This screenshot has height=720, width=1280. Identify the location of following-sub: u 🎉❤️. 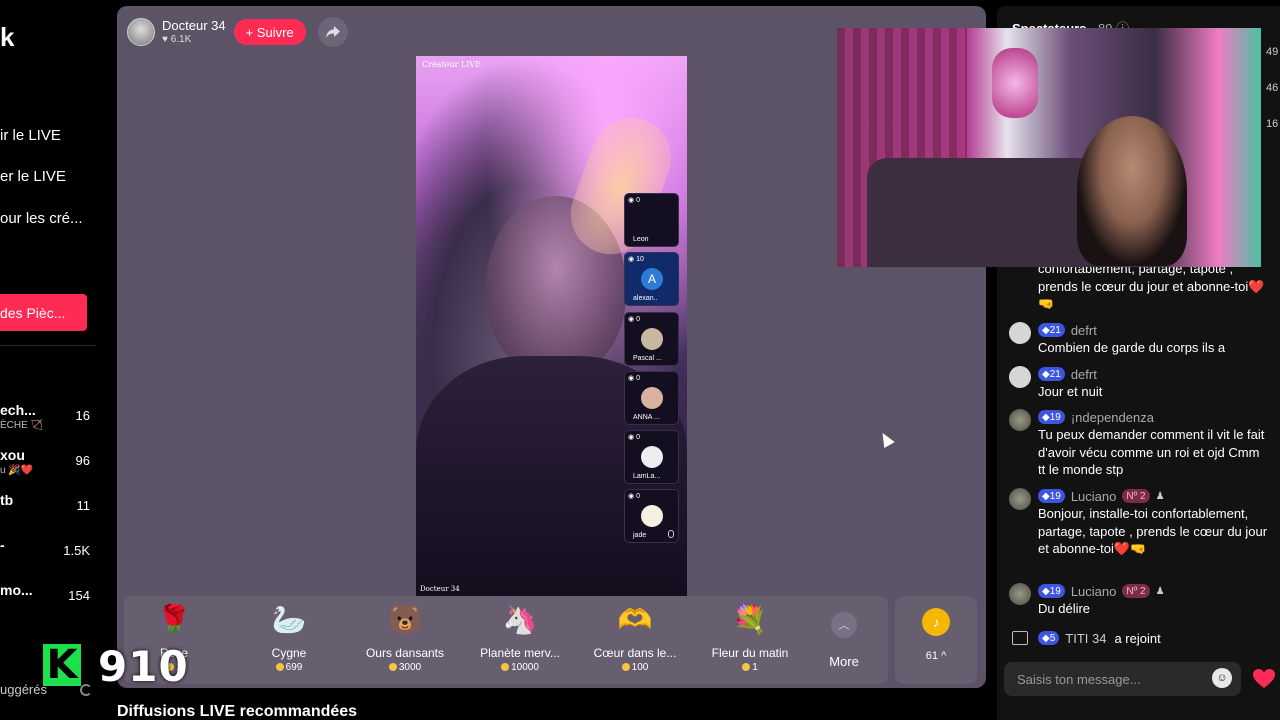
(17, 470).